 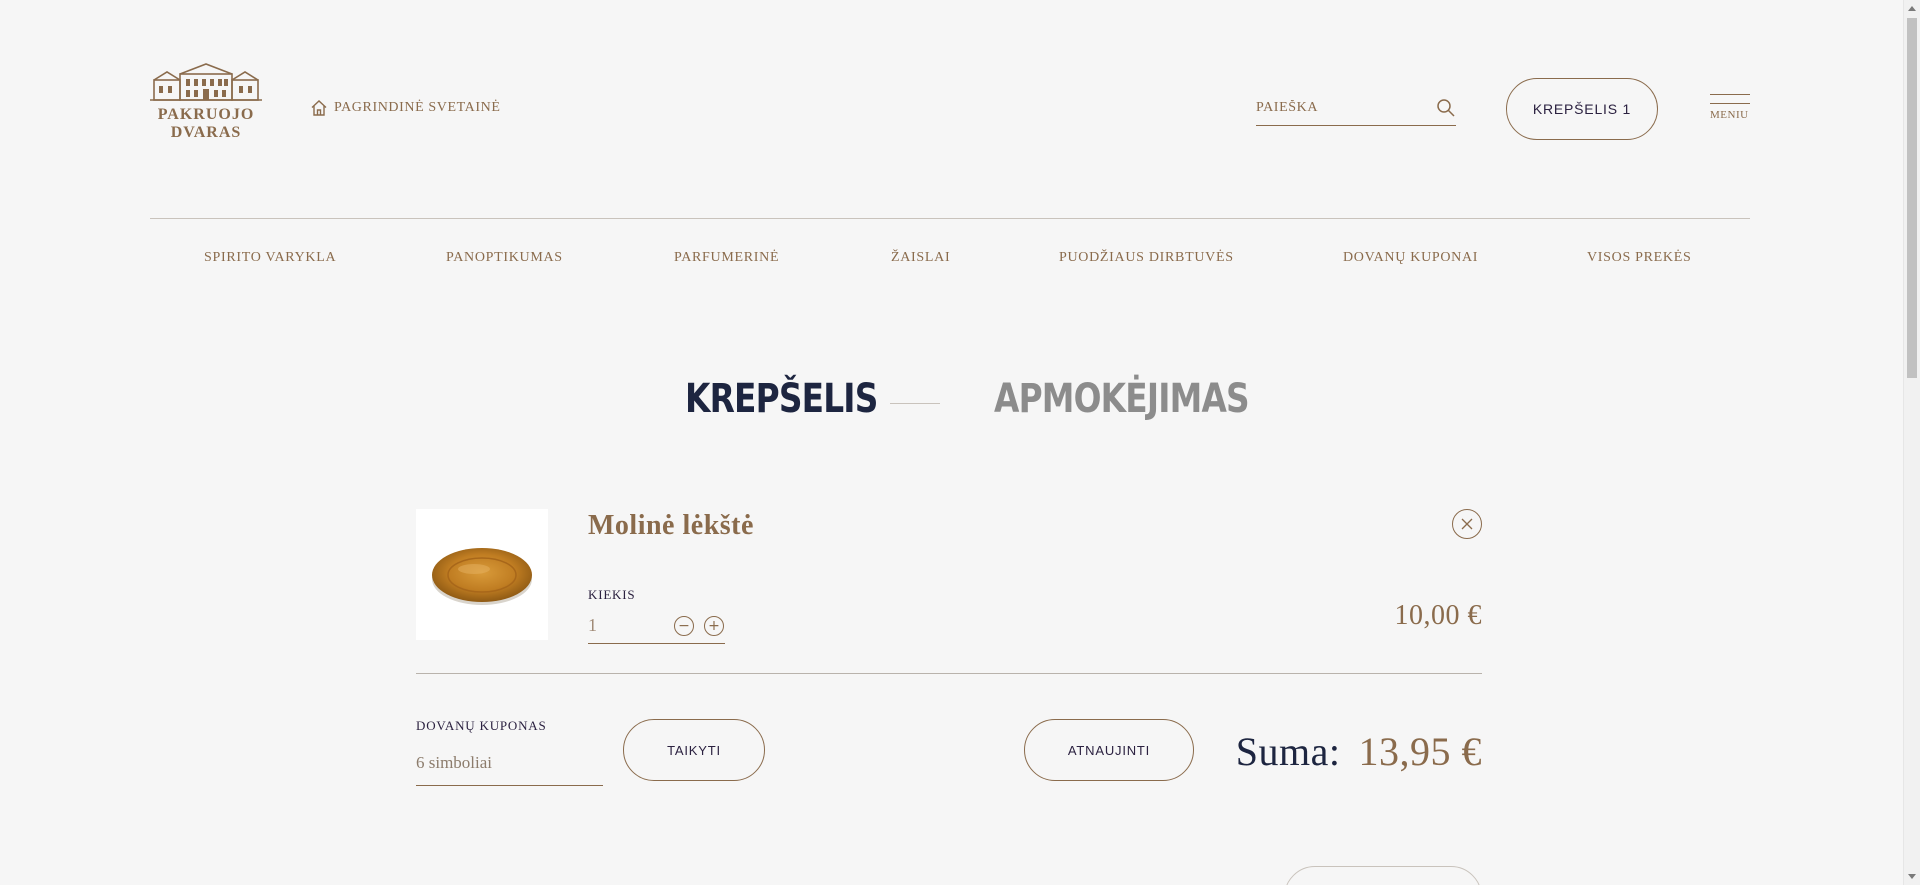 What do you see at coordinates (1288, 751) in the screenshot?
I see `total-label: Suma:` at bounding box center [1288, 751].